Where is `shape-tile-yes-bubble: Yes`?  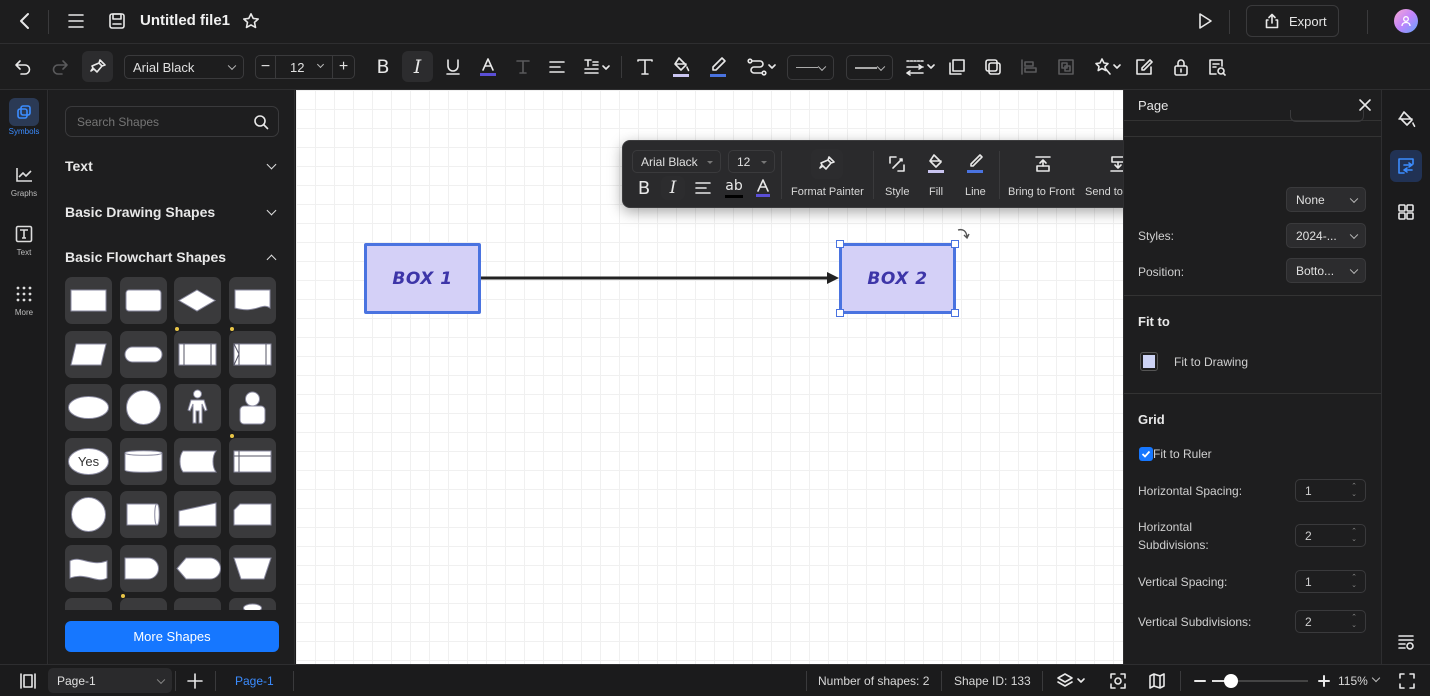 shape-tile-yes-bubble: Yes is located at coordinates (88, 461).